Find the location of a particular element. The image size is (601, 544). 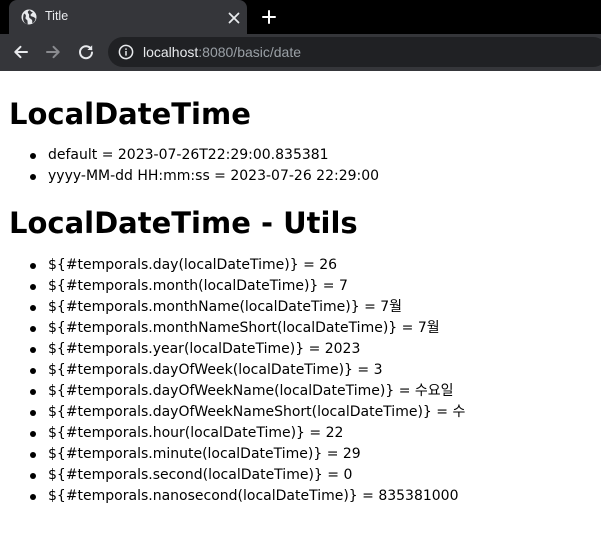

globe-icon is located at coordinates (29, 17).